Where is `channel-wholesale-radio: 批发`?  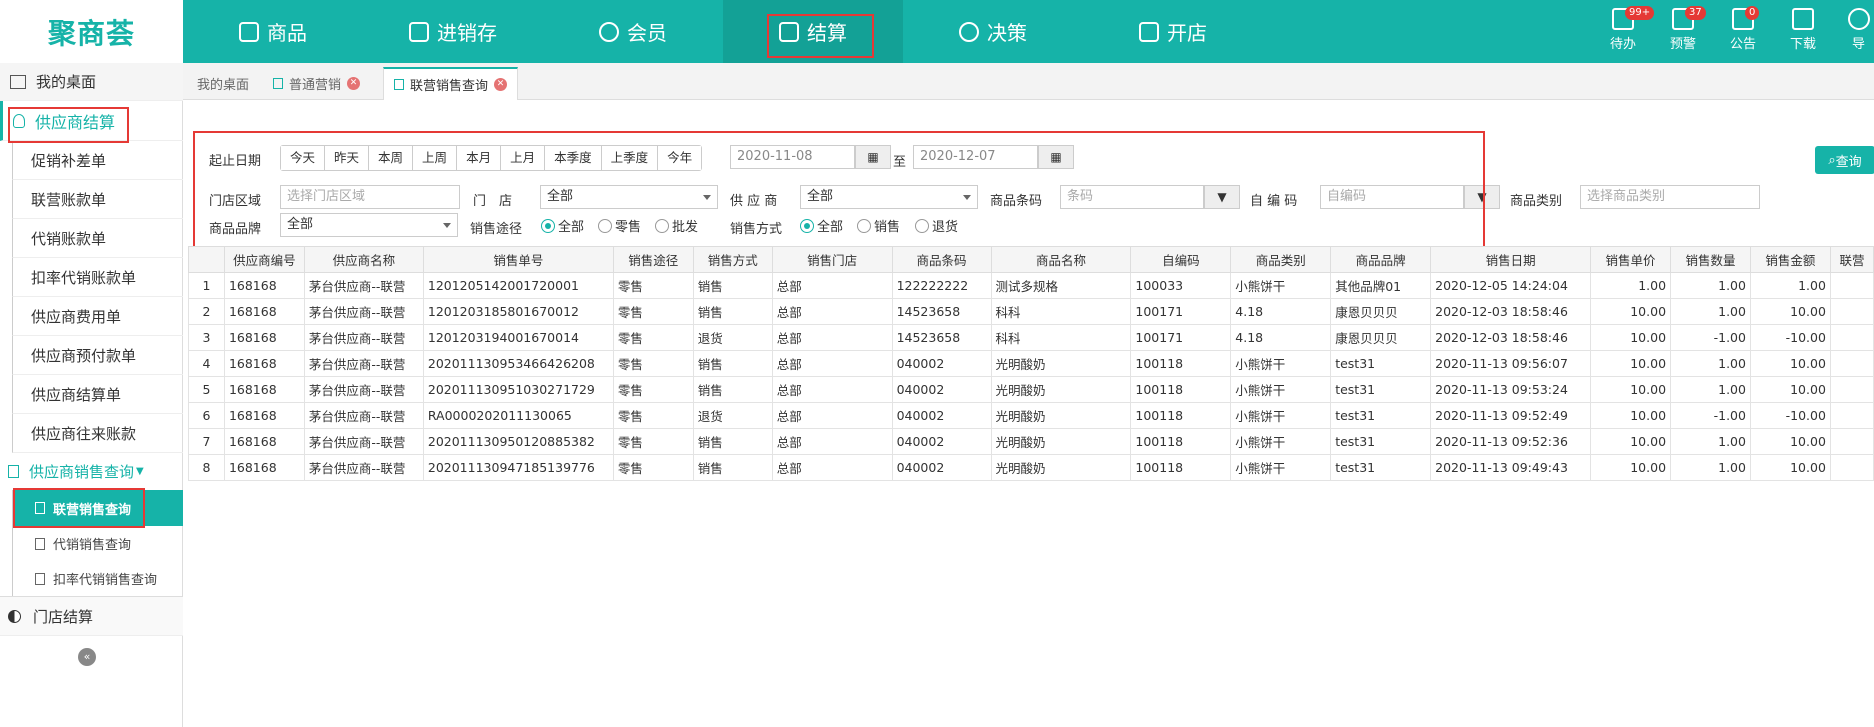 channel-wholesale-radio: 批发 is located at coordinates (676, 225).